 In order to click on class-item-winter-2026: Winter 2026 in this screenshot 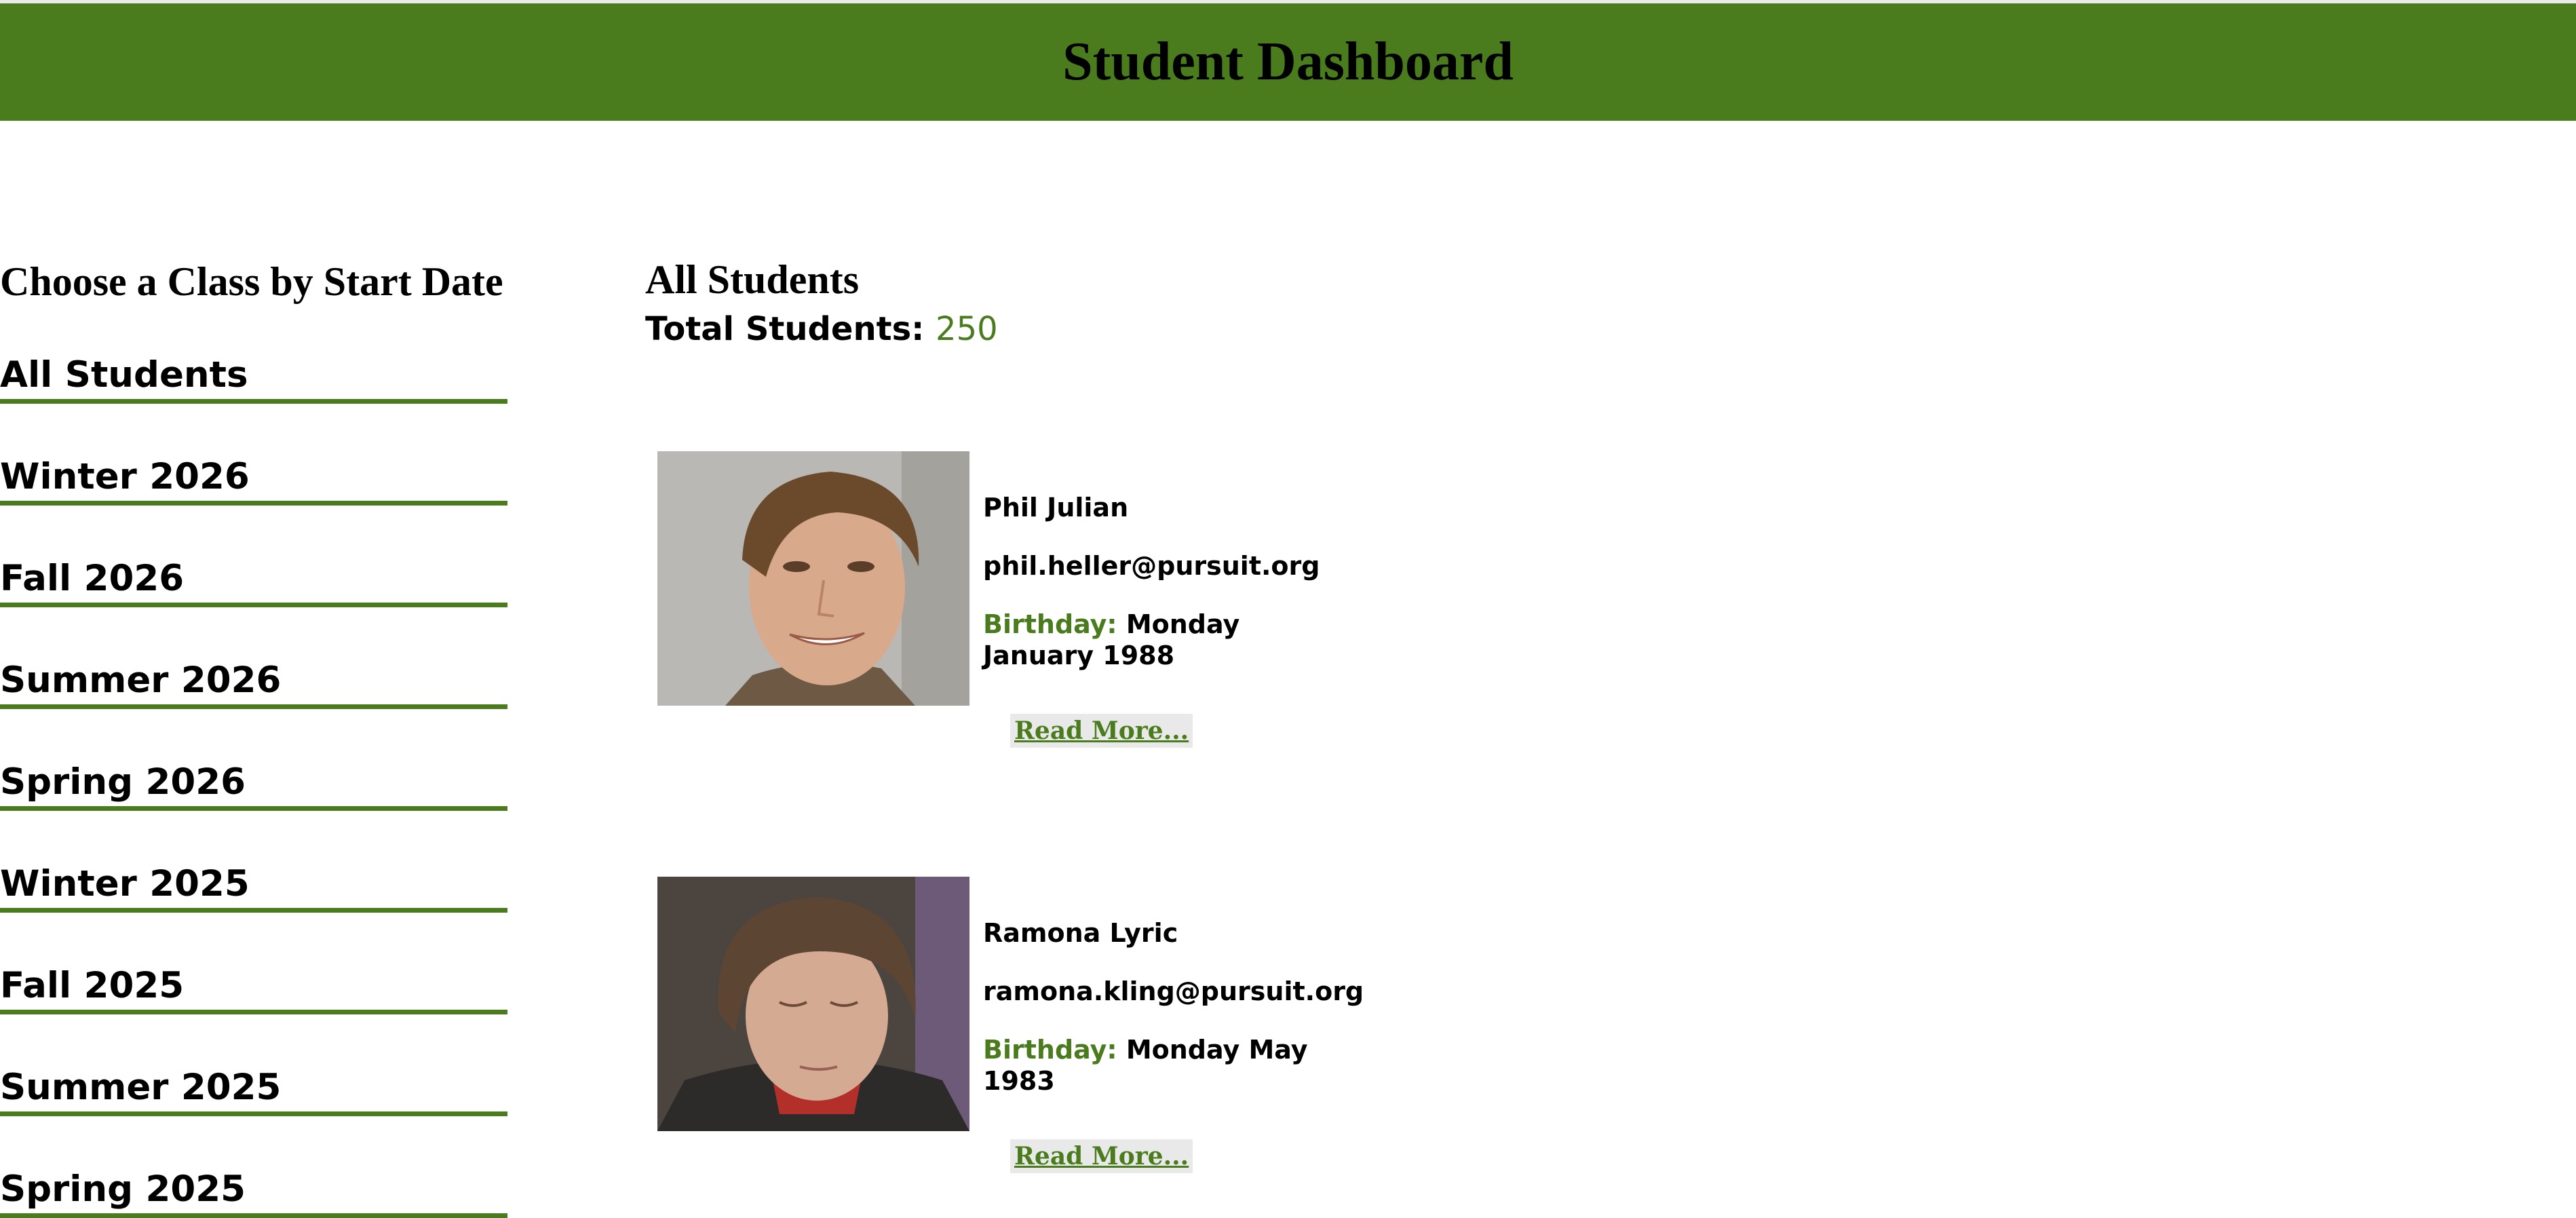, I will do `click(253, 480)`.